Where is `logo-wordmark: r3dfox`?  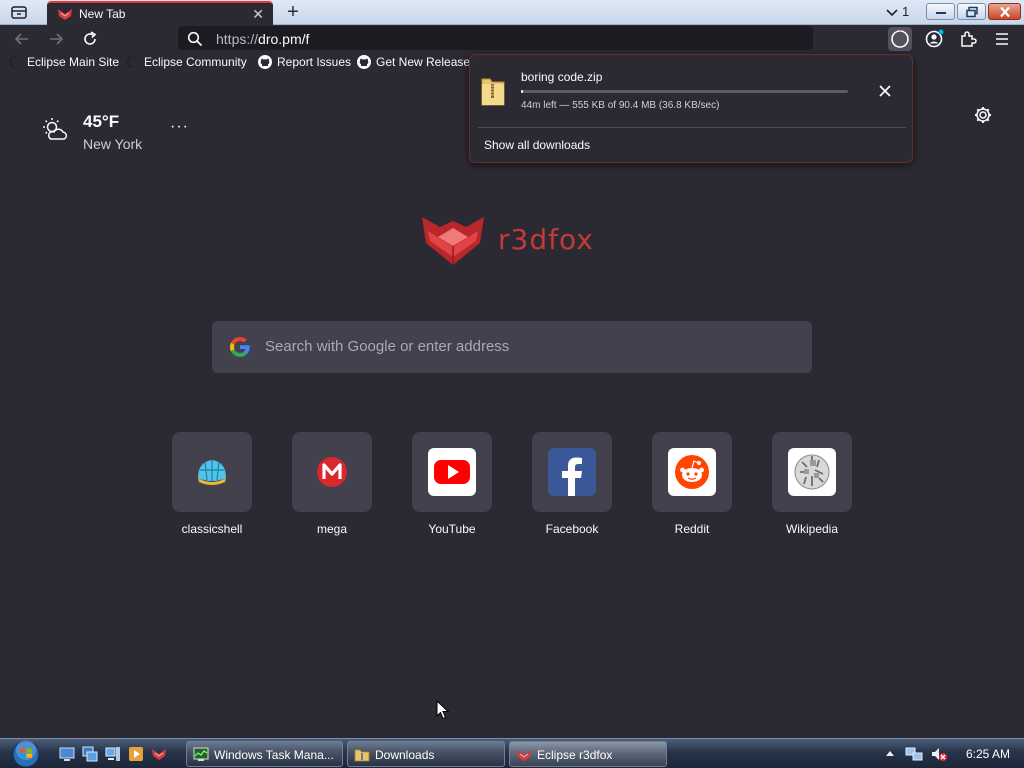
logo-wordmark: r3dfox is located at coordinates (546, 239).